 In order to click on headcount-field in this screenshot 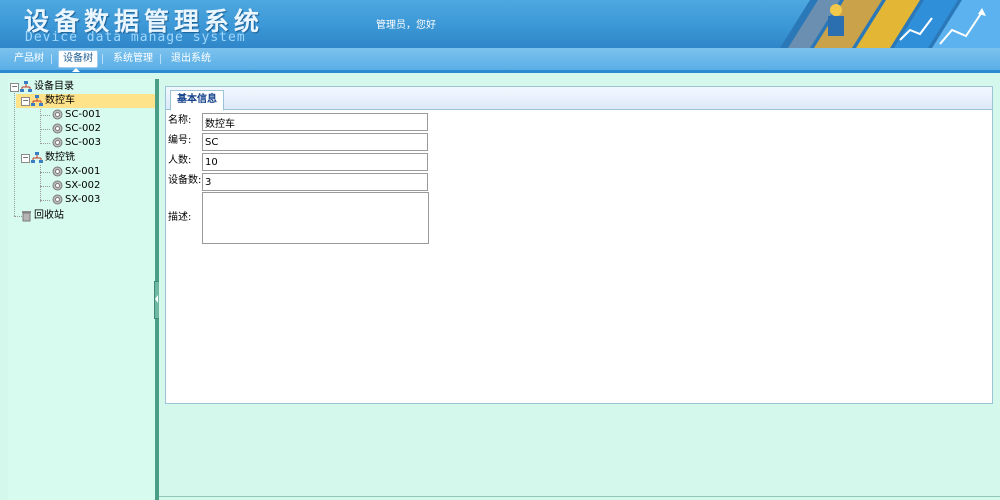, I will do `click(315, 162)`.